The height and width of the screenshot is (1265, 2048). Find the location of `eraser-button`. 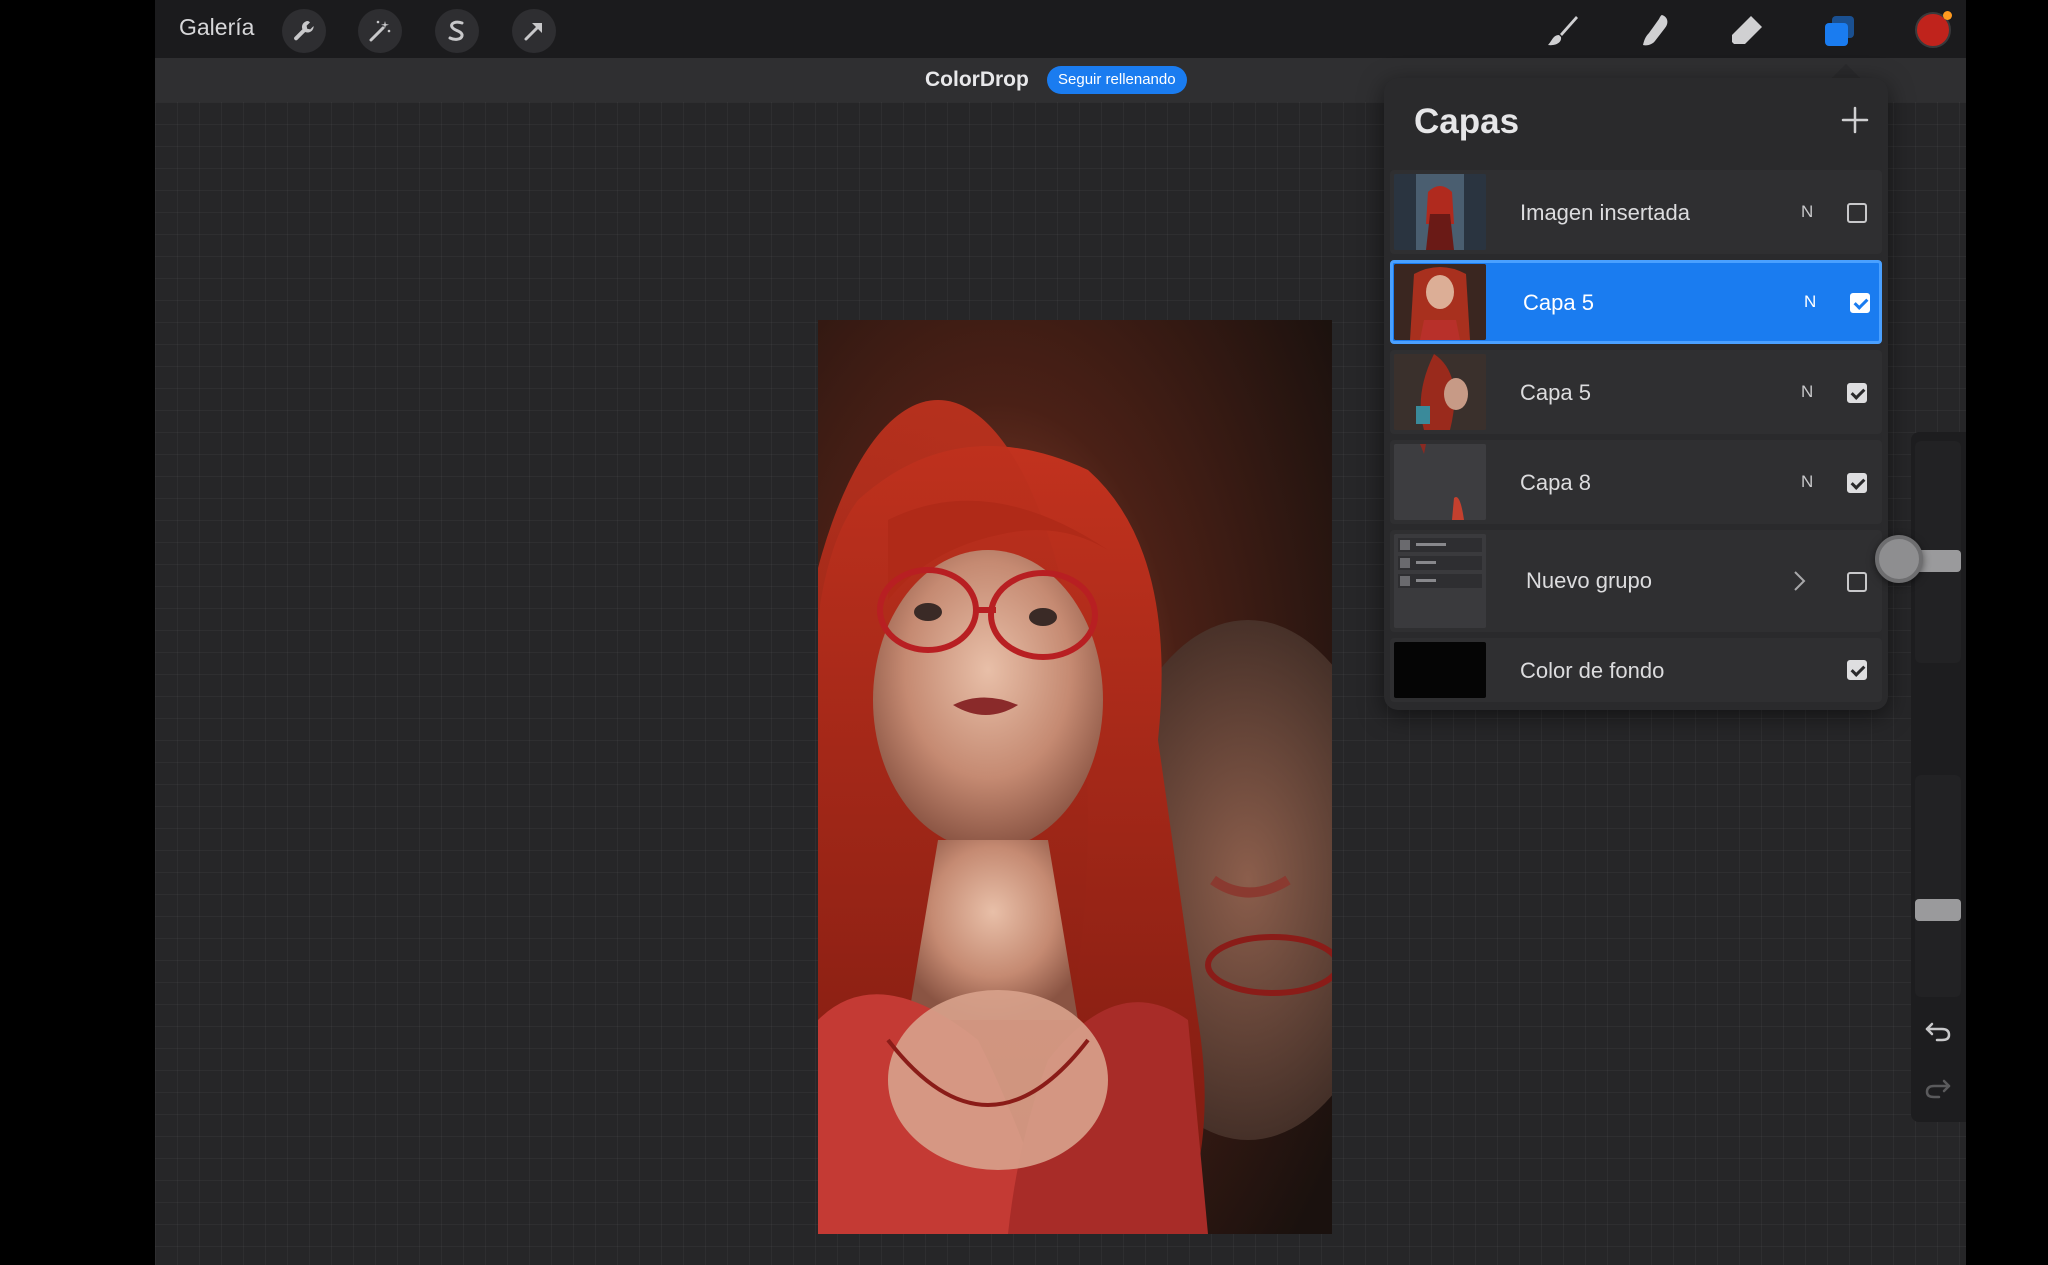

eraser-button is located at coordinates (1747, 31).